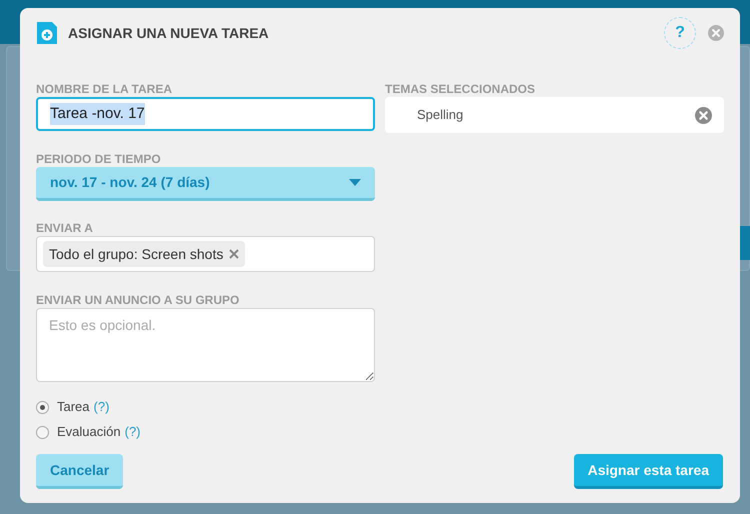 The height and width of the screenshot is (514, 750). Describe the element at coordinates (47, 33) in the screenshot. I see `document-plus-icon` at that location.